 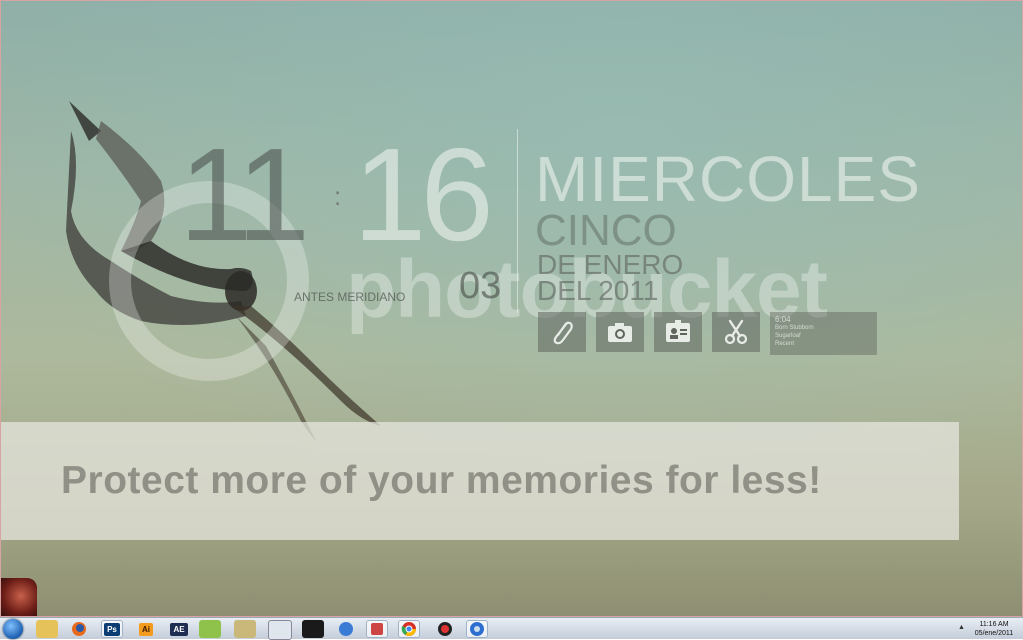 I want to click on date-weekday: MIERCOLES, so click(x=728, y=179).